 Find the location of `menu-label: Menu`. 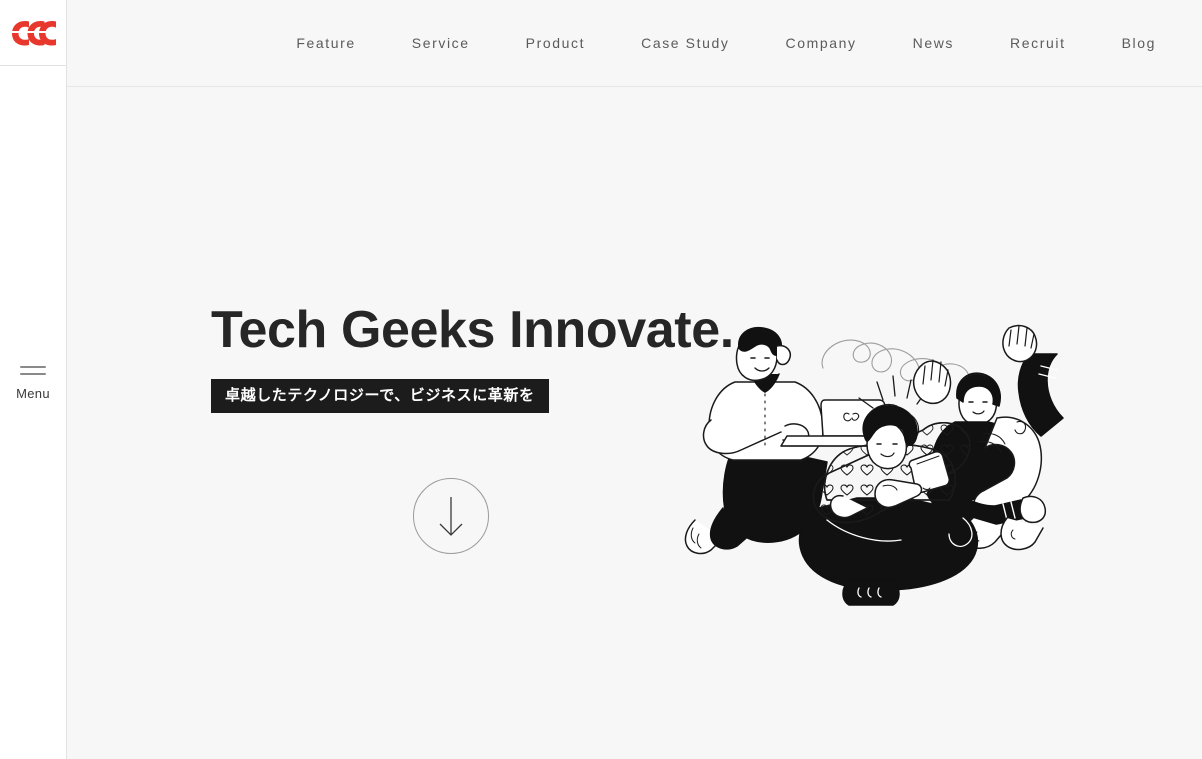

menu-label: Menu is located at coordinates (33, 393).